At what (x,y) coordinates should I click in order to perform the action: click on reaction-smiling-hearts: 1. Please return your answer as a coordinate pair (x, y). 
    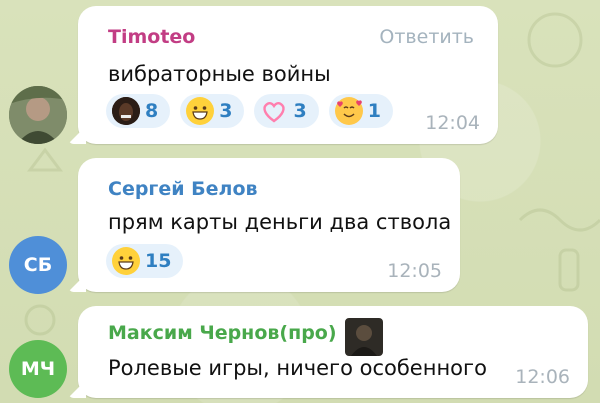
    Looking at the image, I should click on (360, 111).